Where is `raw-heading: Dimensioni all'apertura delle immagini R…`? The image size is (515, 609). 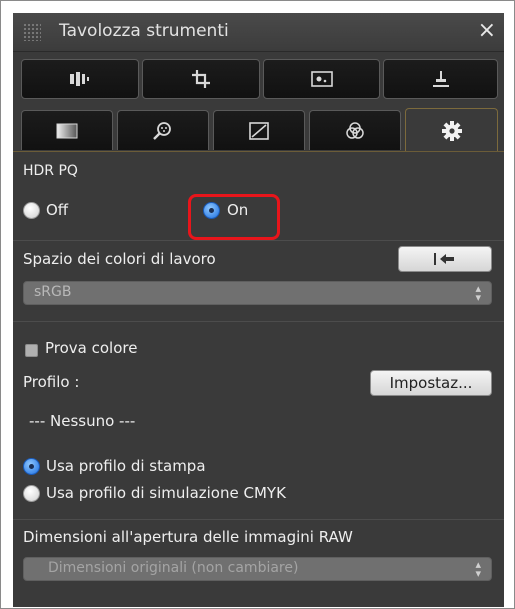
raw-heading: Dimensioni all'apertura delle immagini R… is located at coordinates (188, 537).